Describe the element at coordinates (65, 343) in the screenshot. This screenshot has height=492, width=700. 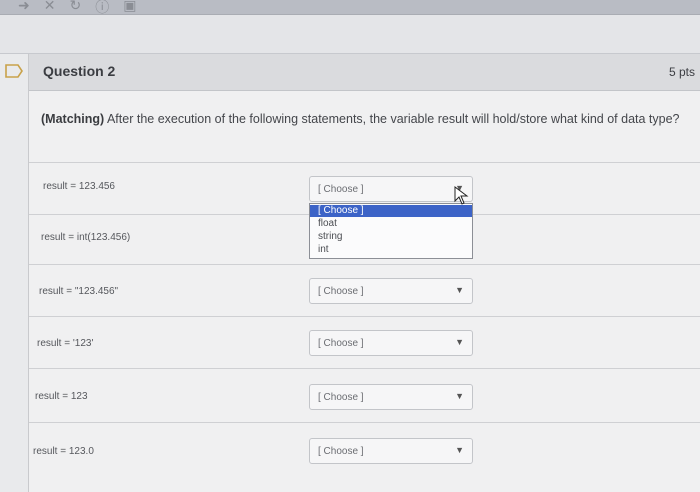
I see `match-prompt-4: result = '123'` at that location.